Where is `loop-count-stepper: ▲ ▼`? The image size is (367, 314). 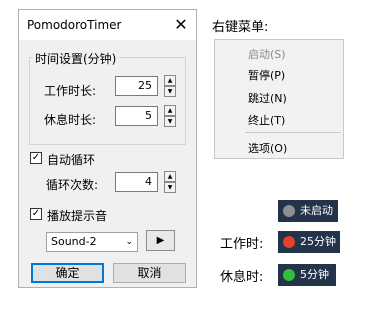
loop-count-stepper: ▲ ▼ is located at coordinates (170, 182).